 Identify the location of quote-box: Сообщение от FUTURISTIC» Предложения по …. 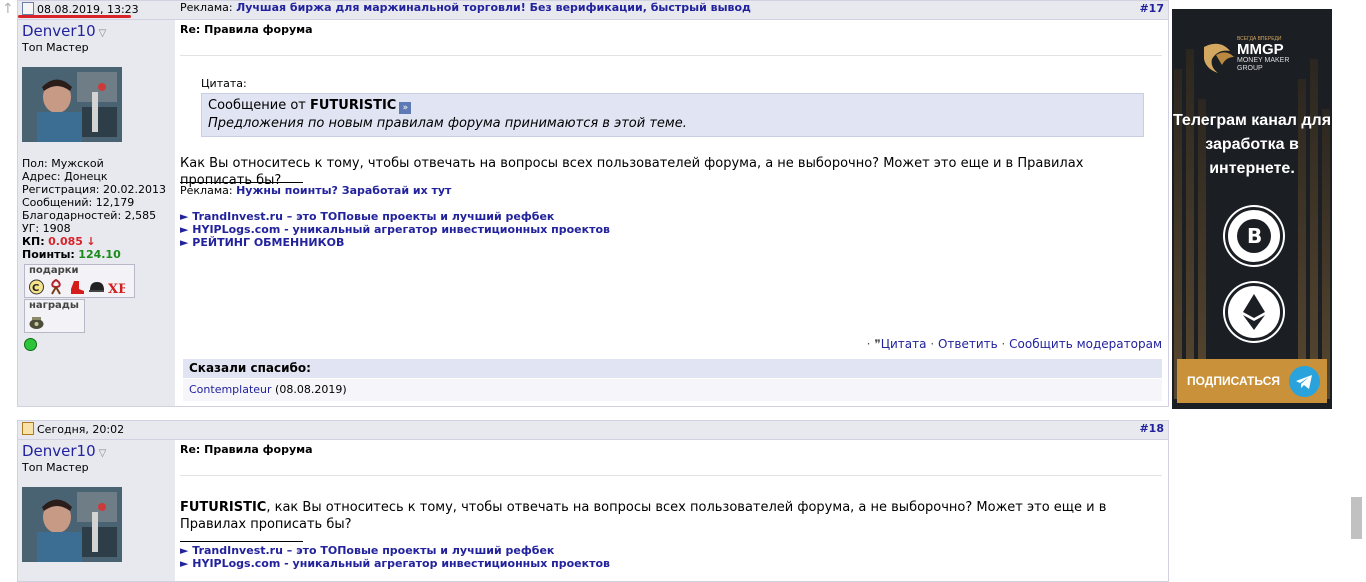
(672, 115).